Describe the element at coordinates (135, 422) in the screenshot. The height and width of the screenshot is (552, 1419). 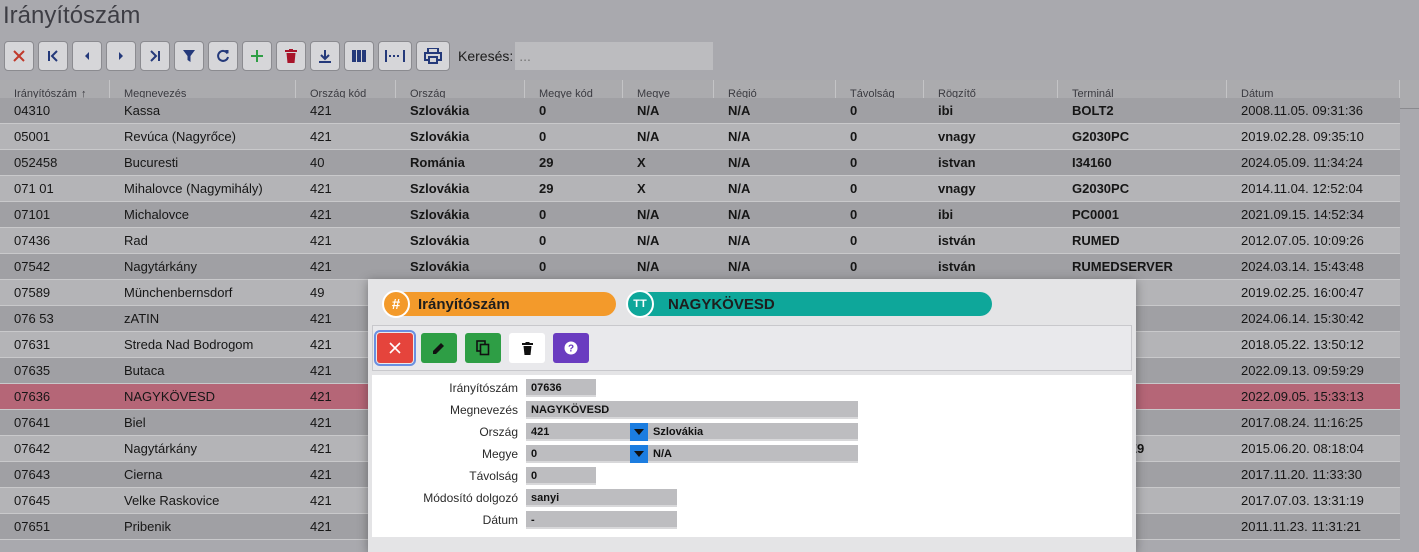
I see `cell-name: Biel` at that location.